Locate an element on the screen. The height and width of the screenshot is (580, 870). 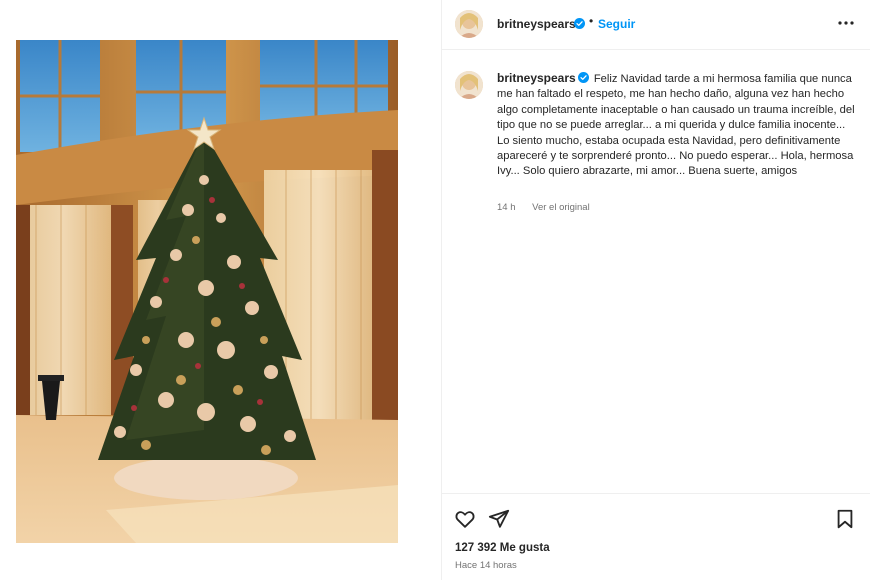
post-age: 14 h is located at coordinates (506, 207).